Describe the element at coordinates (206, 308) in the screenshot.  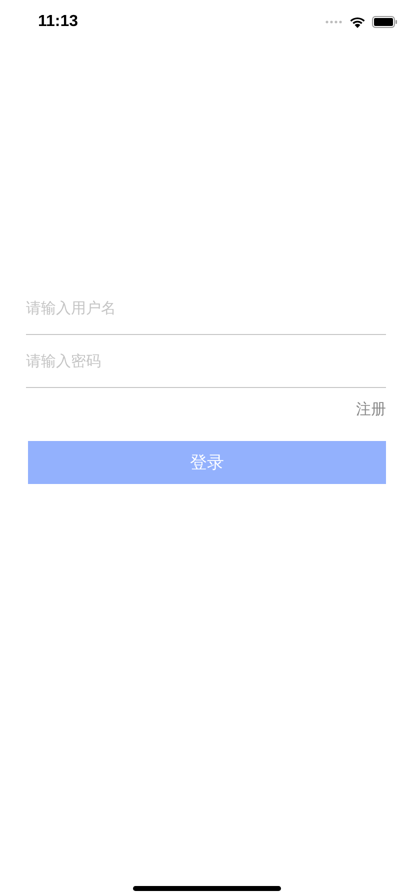
I see `input-field: 请输入用户名` at that location.